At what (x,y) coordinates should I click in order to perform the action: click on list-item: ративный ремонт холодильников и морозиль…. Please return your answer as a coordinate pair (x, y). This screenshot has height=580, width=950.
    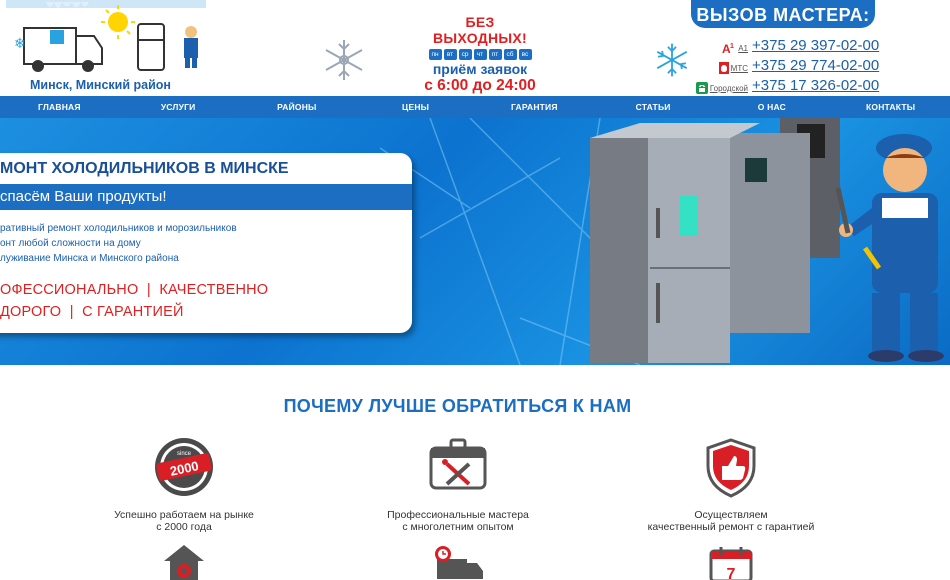
    Looking at the image, I should click on (118, 228).